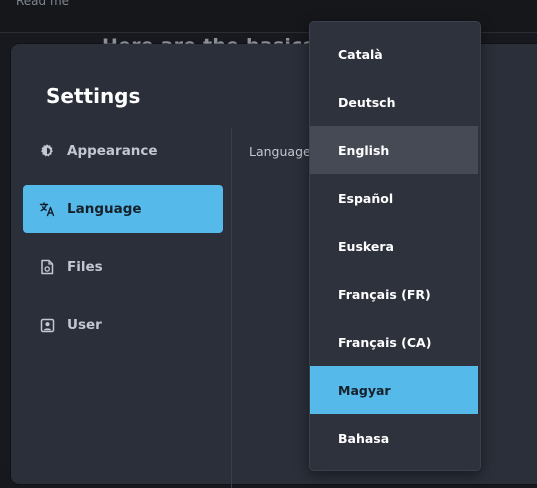 This screenshot has height=488, width=537. What do you see at coordinates (394, 198) in the screenshot?
I see `language-option-espanol: Español` at bounding box center [394, 198].